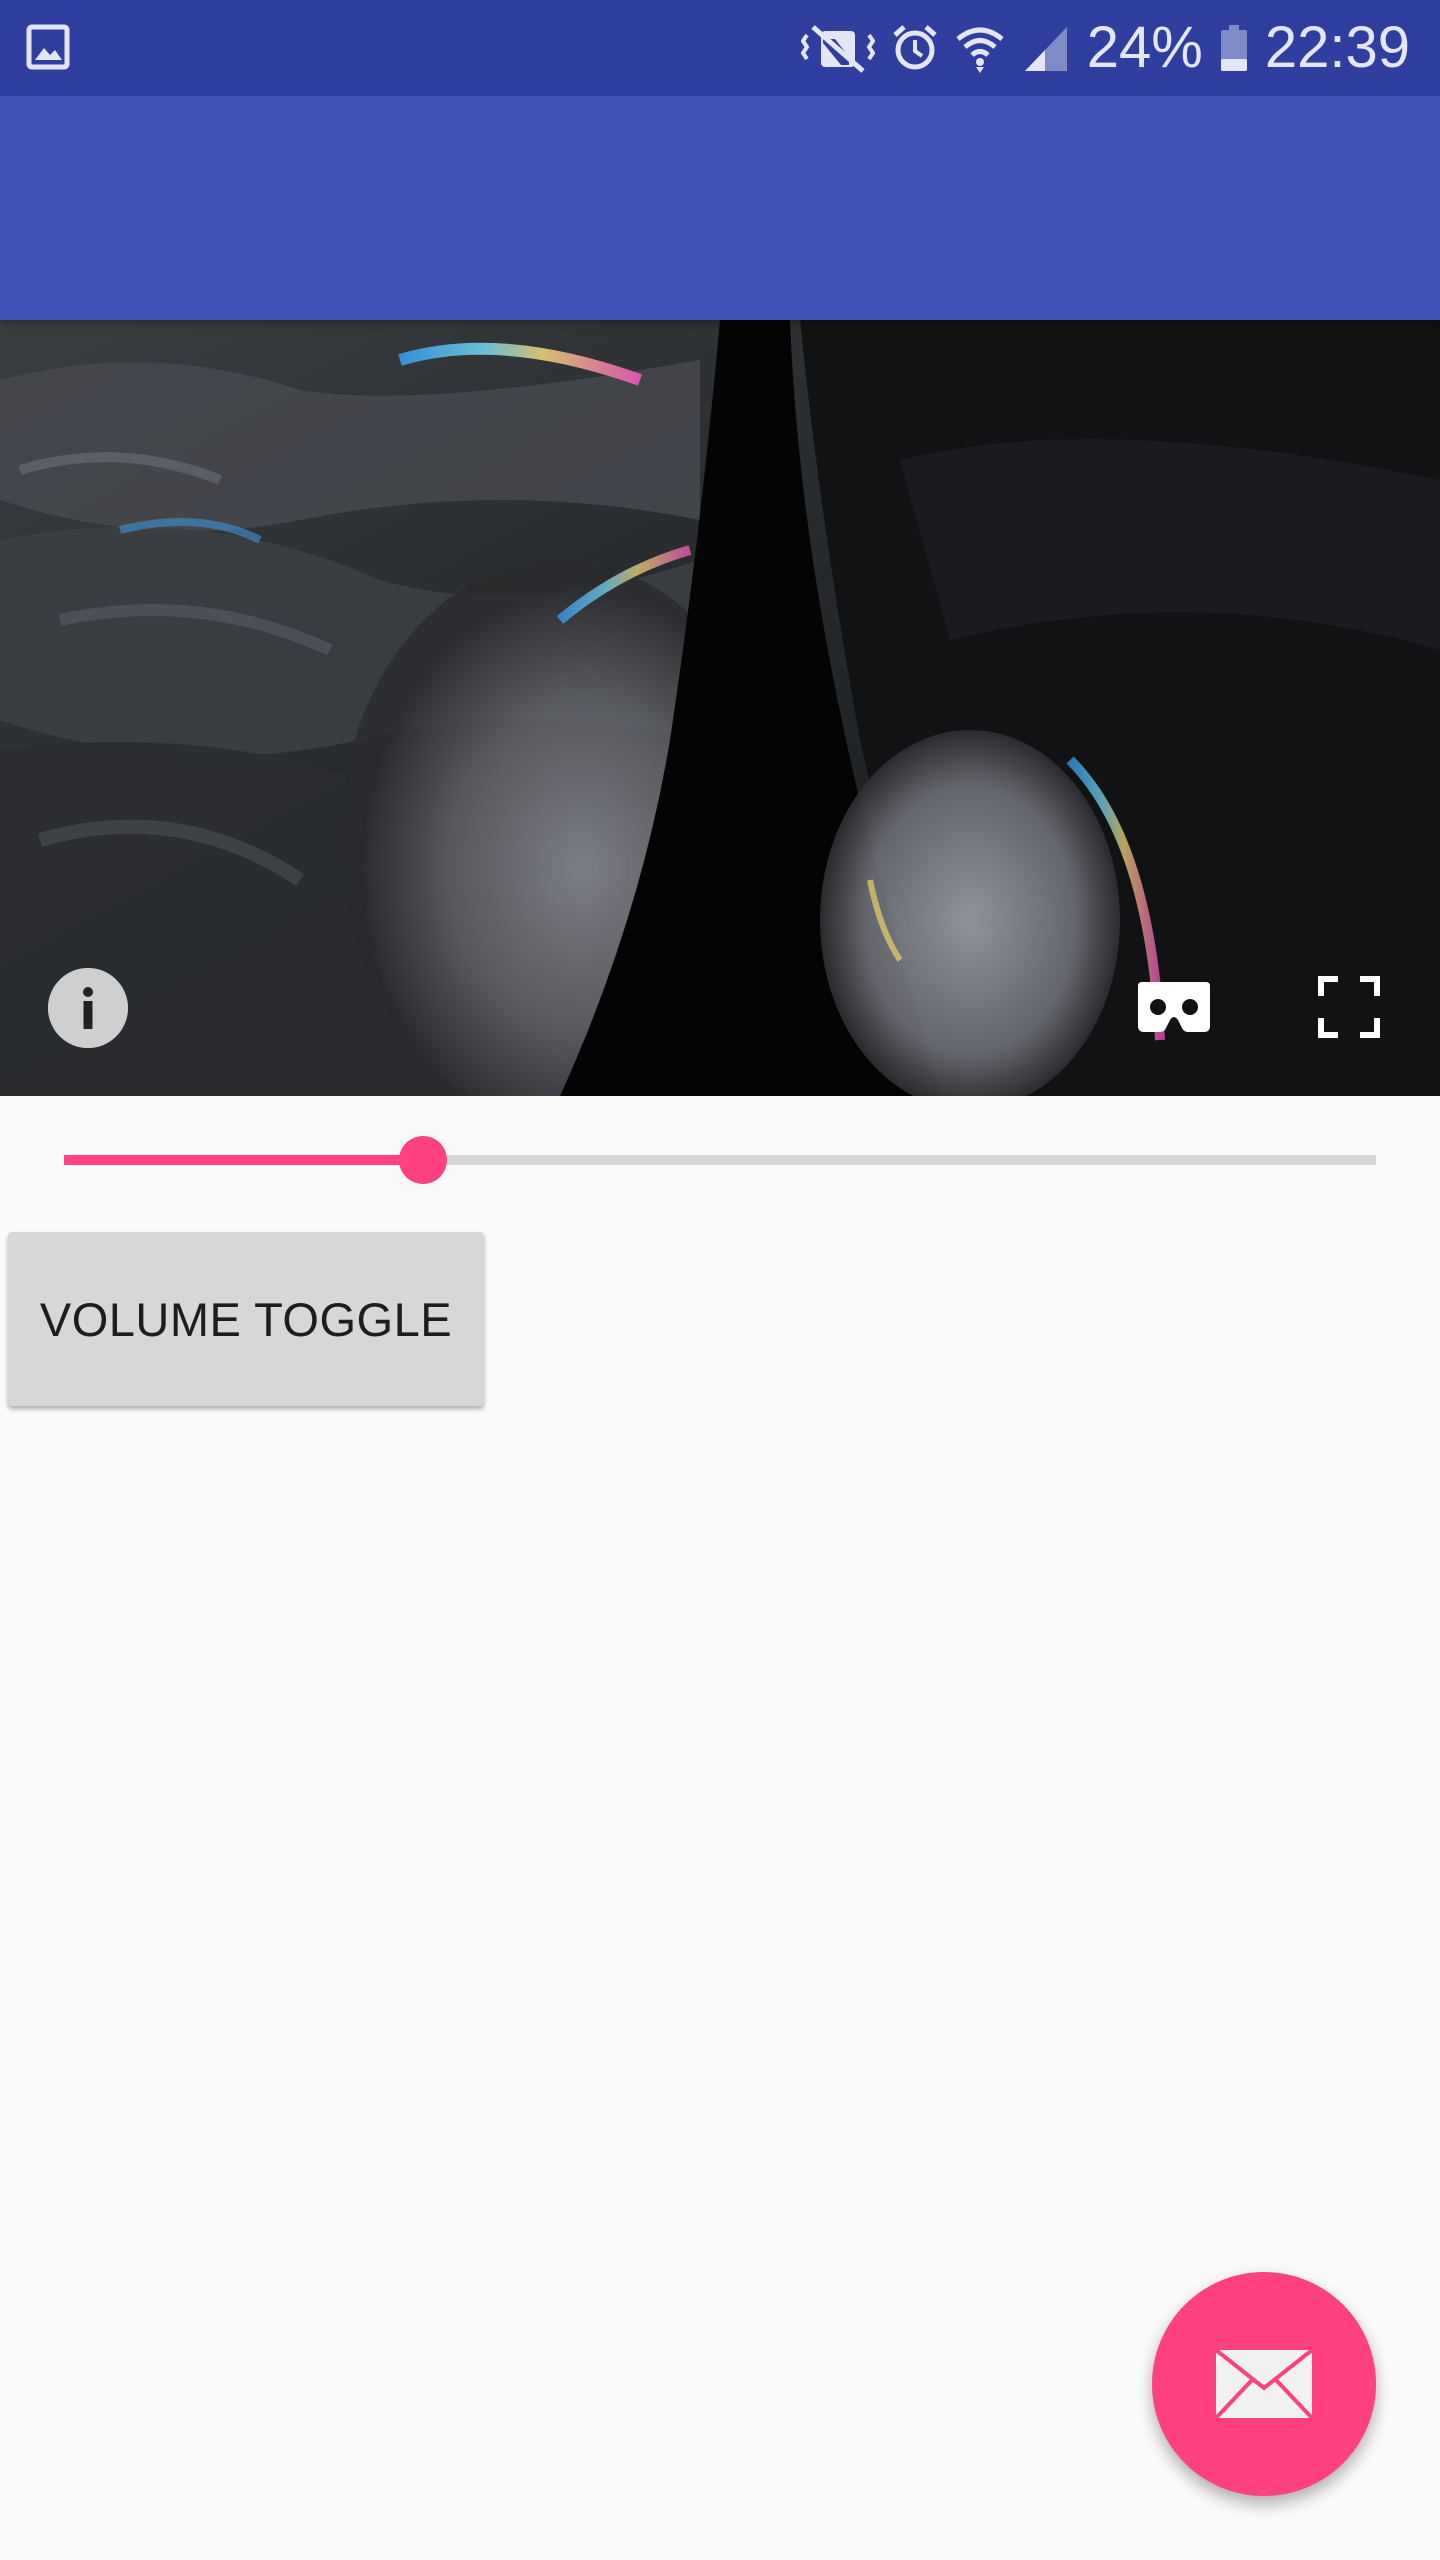  I want to click on vibrate-icon, so click(837, 48).